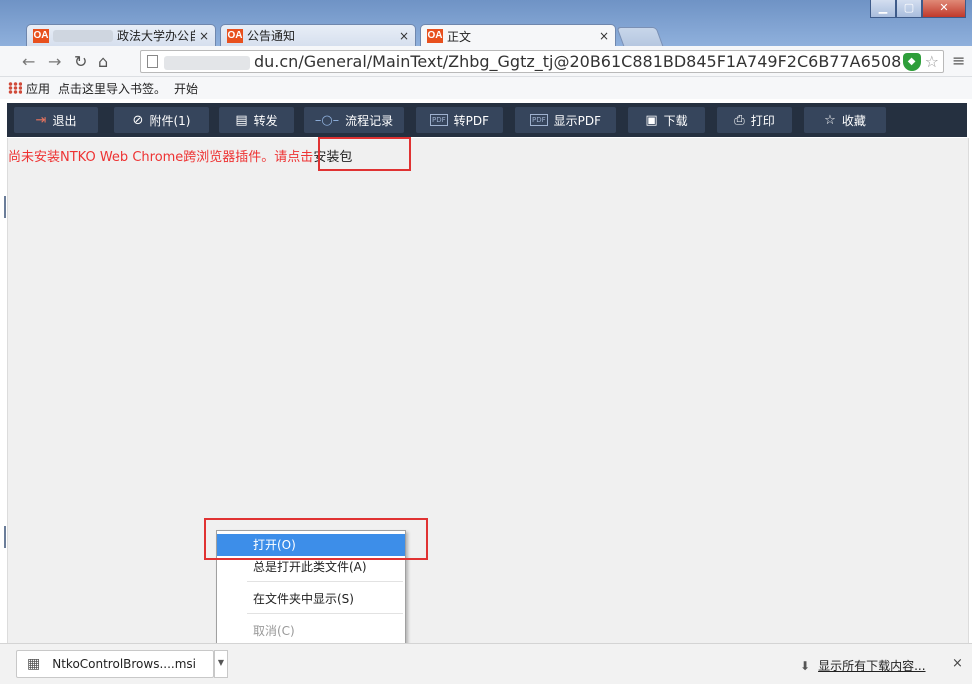 This screenshot has width=972, height=684. What do you see at coordinates (932, 61) in the screenshot?
I see `bookmark-star-icon: ☆` at bounding box center [932, 61].